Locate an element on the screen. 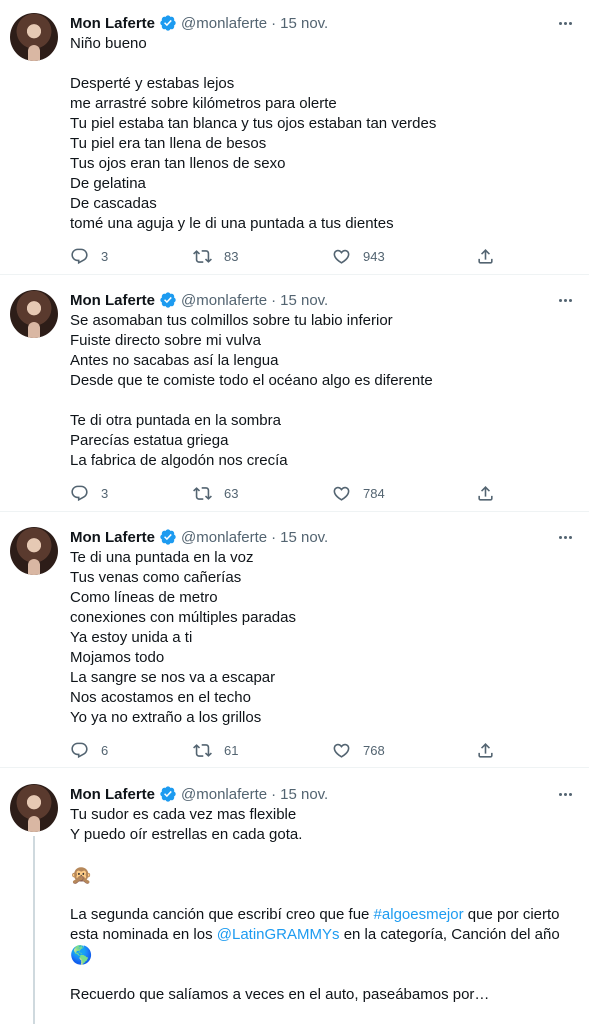 This screenshot has width=589, height=1024. tweet-actions: 6 61 768 is located at coordinates (285, 750).